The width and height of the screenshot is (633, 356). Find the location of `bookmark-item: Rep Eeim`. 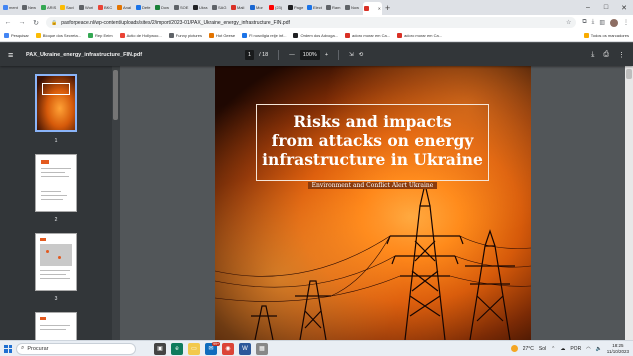

bookmark-item: Rep Eeim is located at coordinates (100, 35).